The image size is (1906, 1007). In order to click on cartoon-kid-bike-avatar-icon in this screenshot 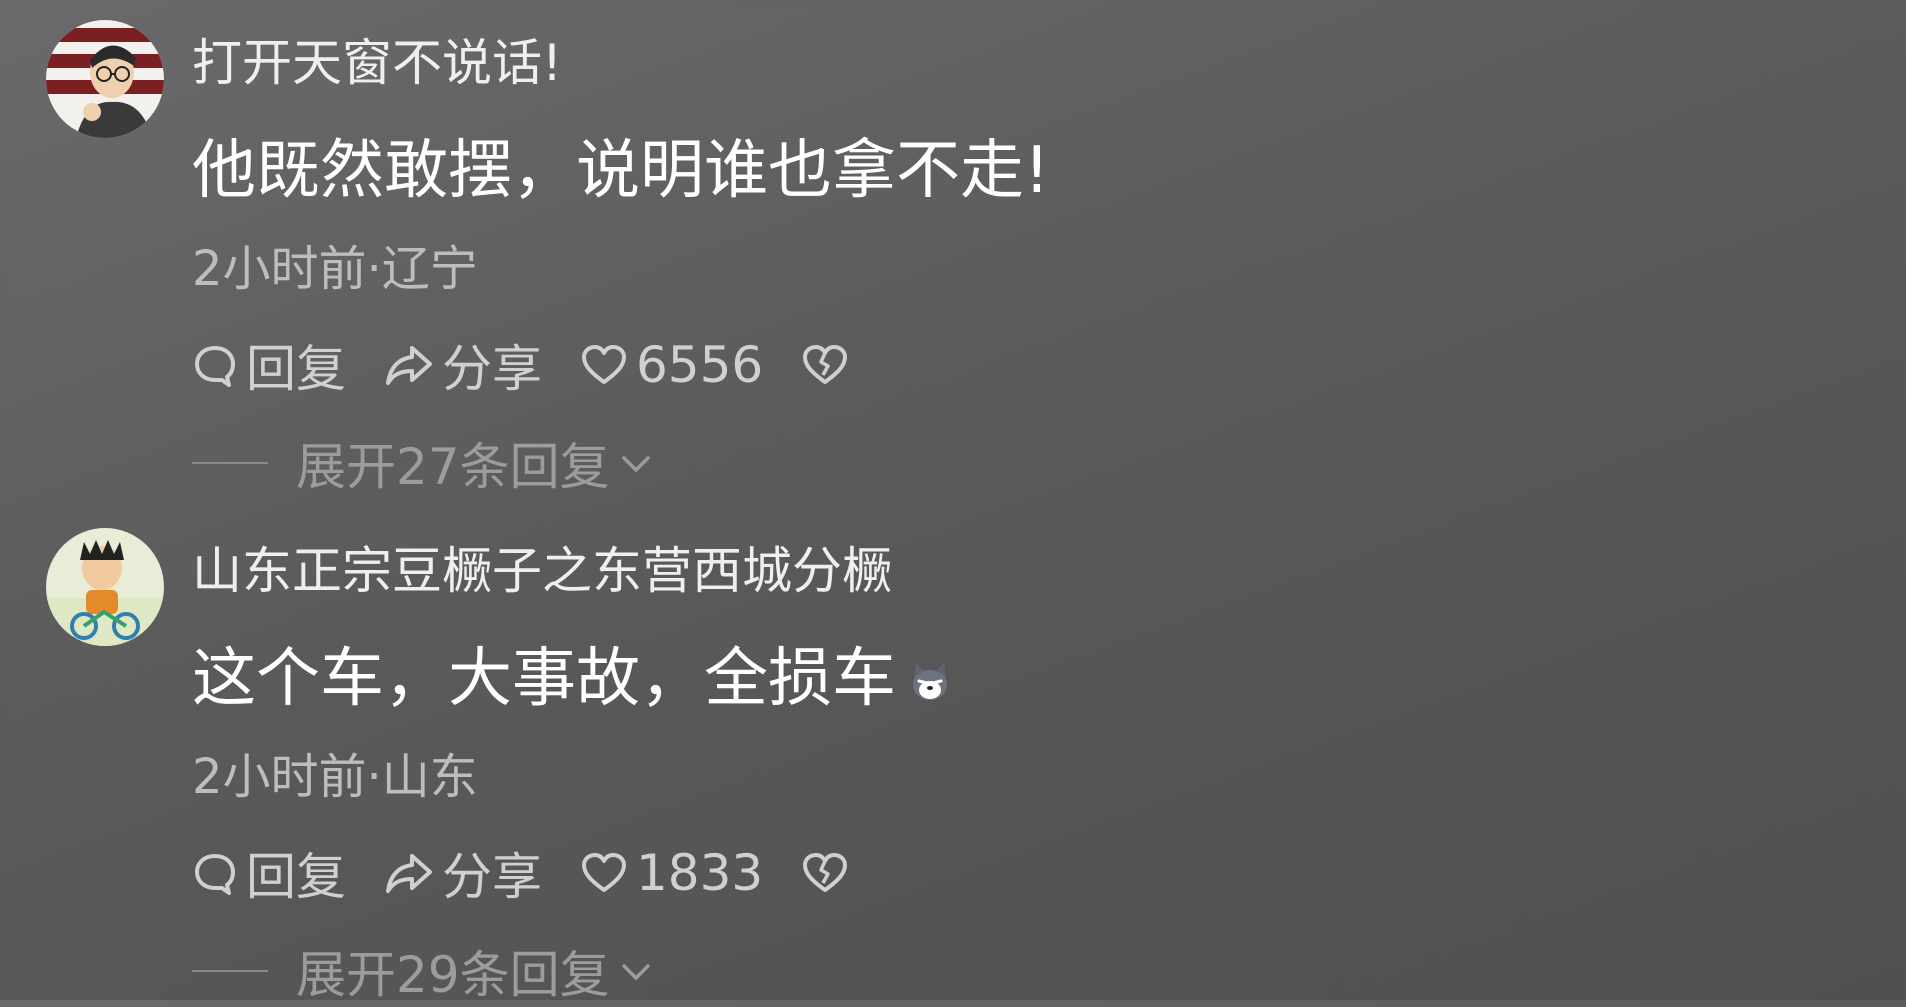, I will do `click(105, 587)`.